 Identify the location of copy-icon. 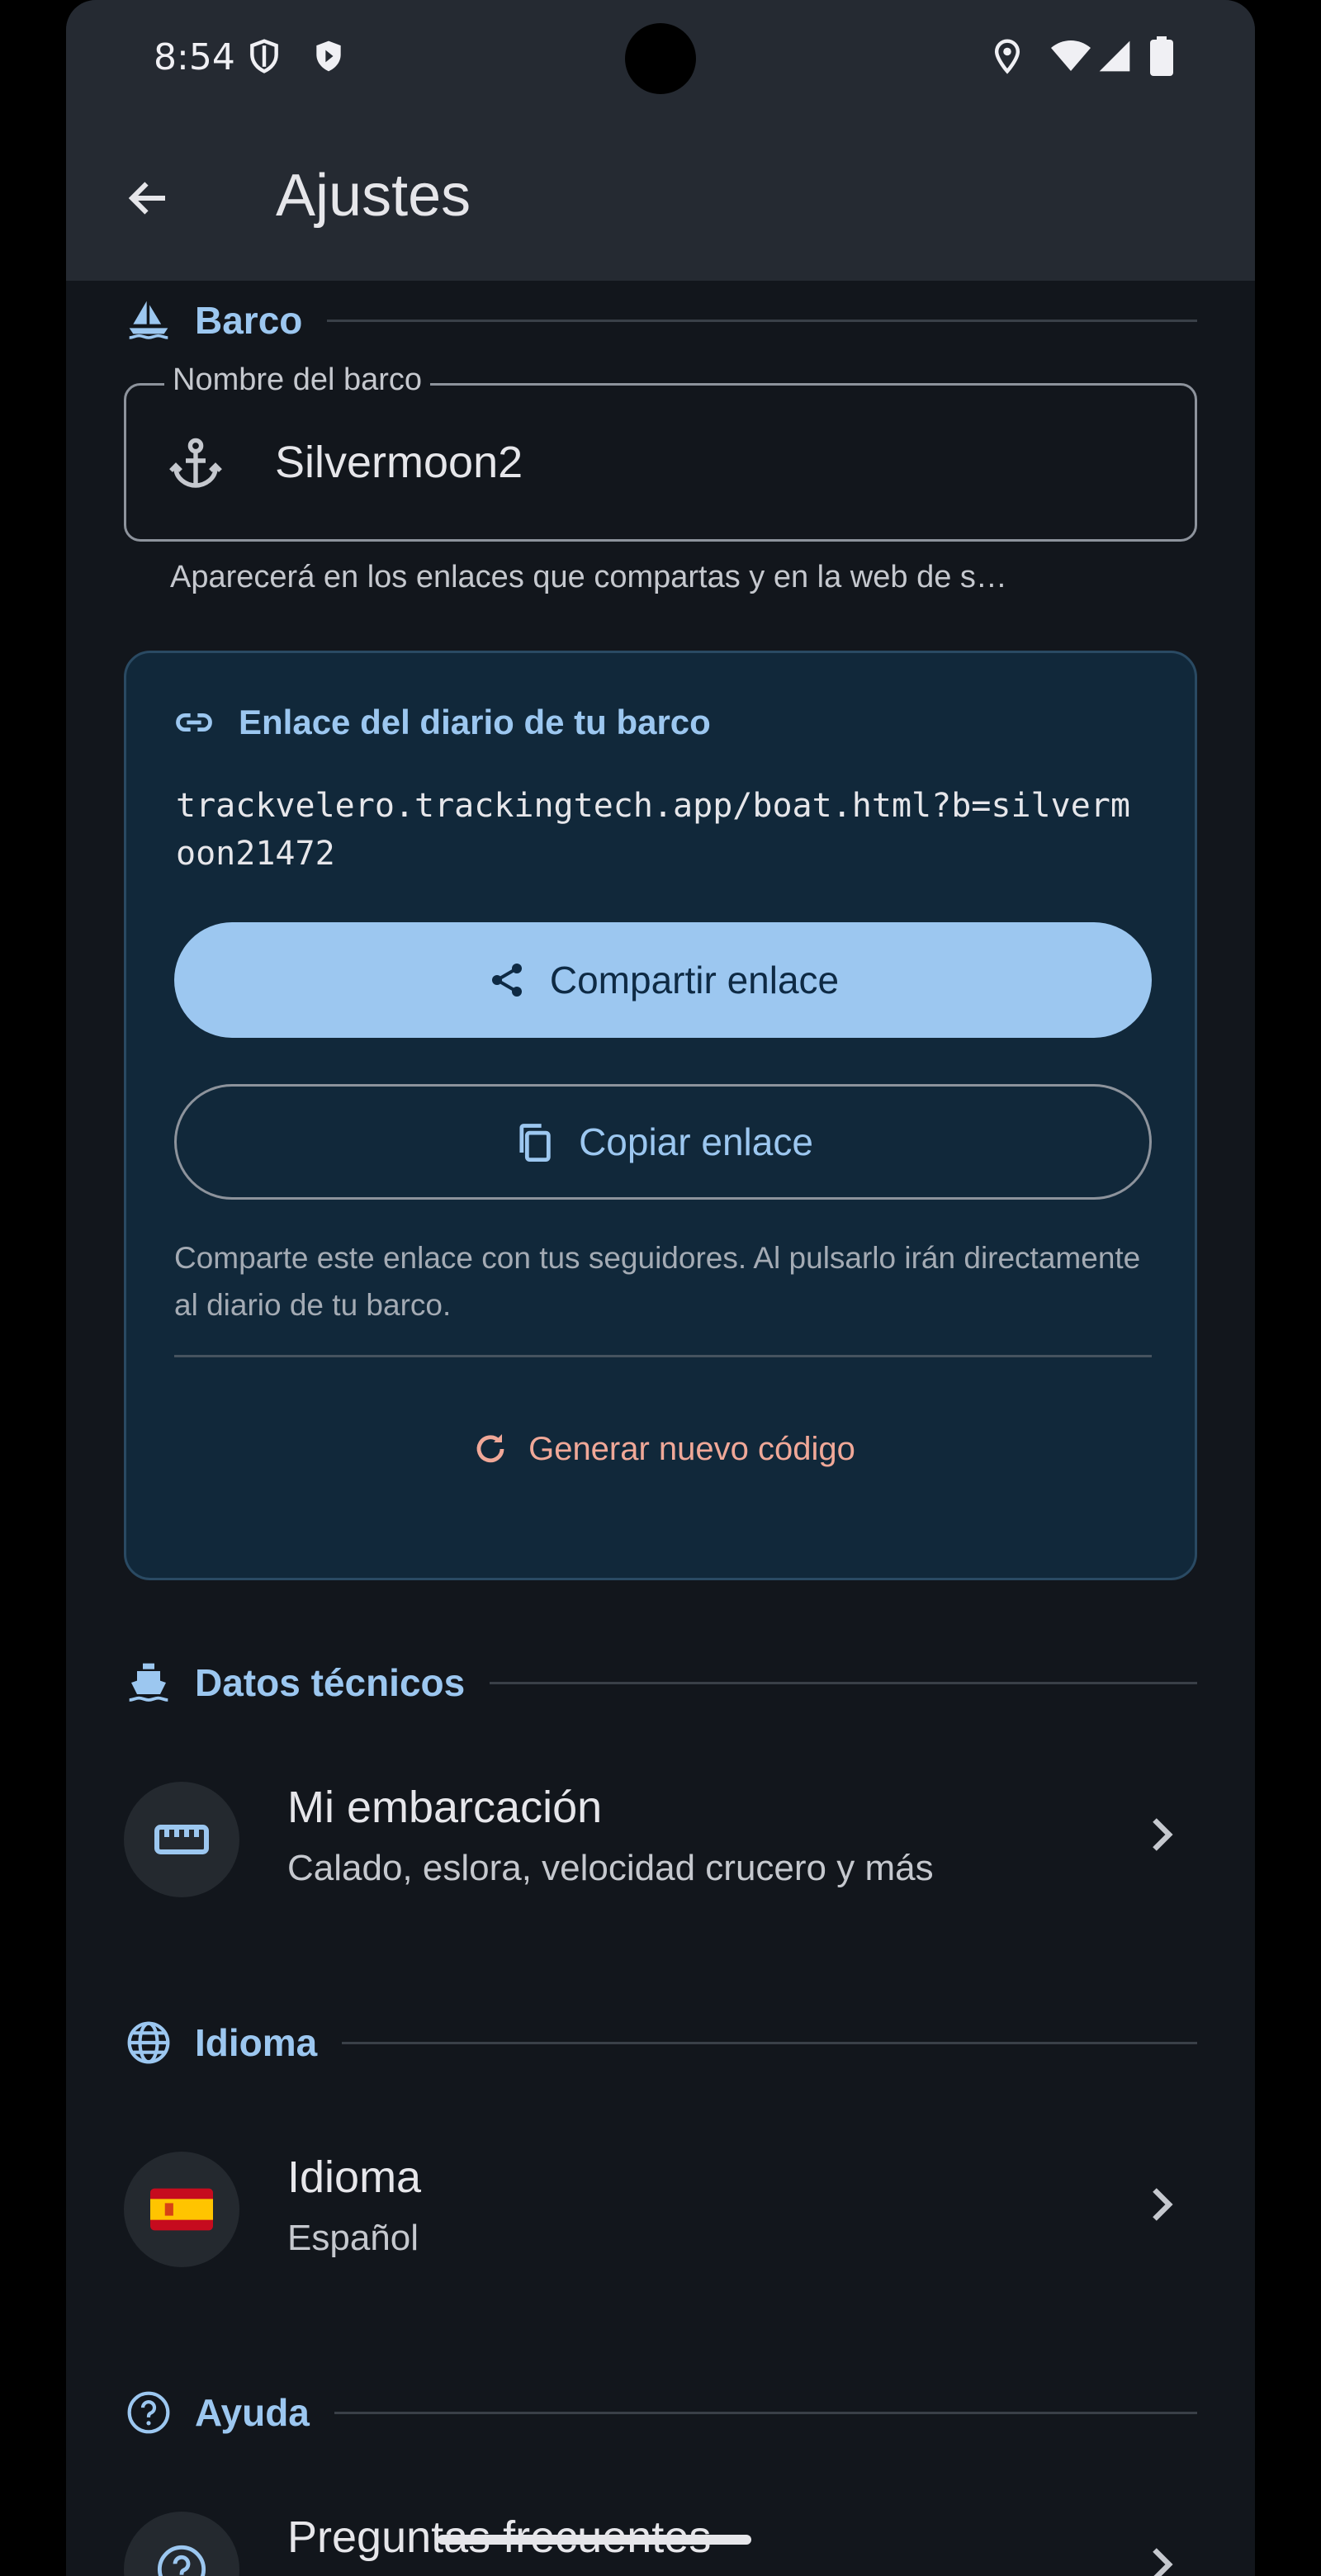
(535, 1143).